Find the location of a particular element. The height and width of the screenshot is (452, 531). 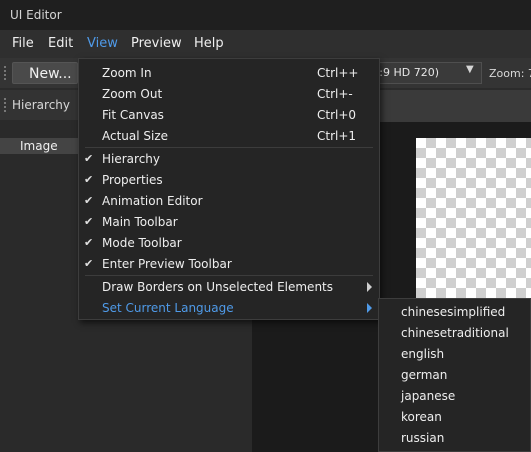

language-item-japanese: japanese is located at coordinates (428, 396).